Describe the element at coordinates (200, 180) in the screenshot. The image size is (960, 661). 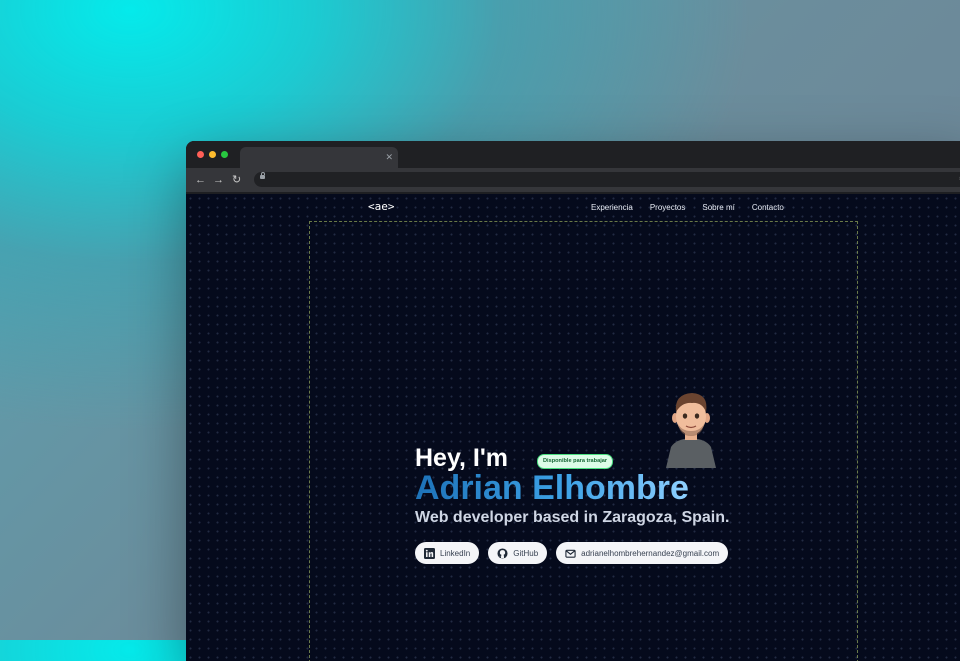
I see `back-arrow-icon: ←` at that location.